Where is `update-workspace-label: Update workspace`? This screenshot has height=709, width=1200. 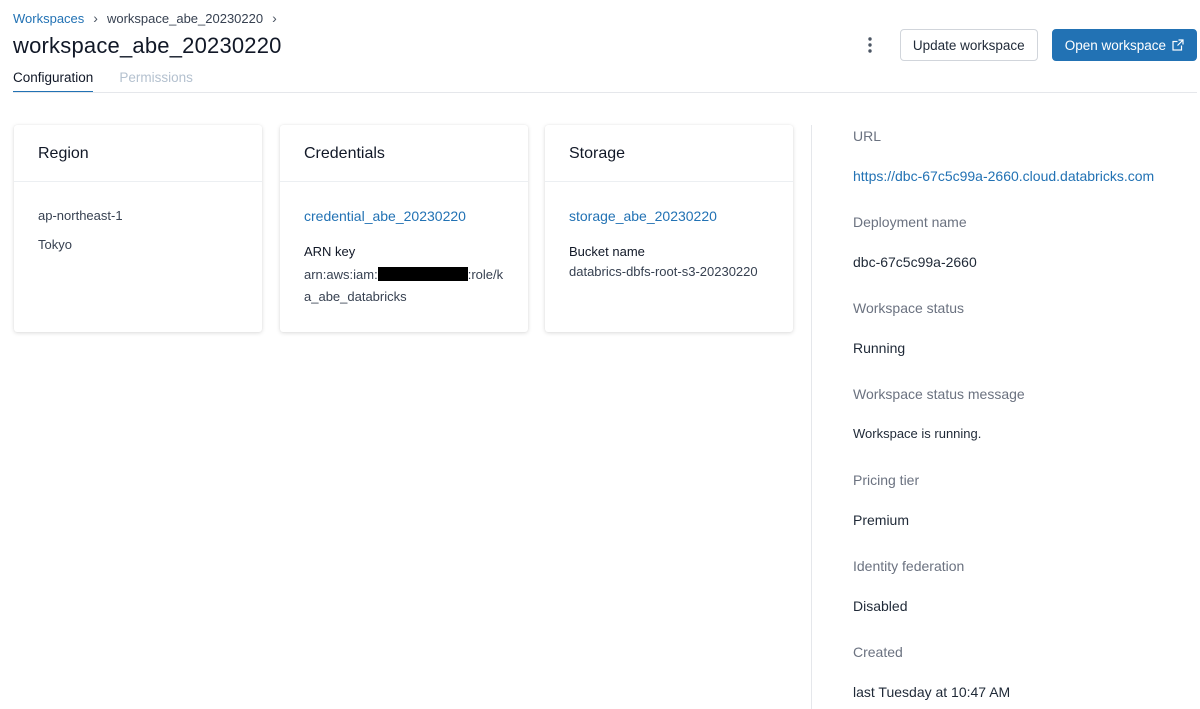
update-workspace-label: Update workspace is located at coordinates (968, 45).